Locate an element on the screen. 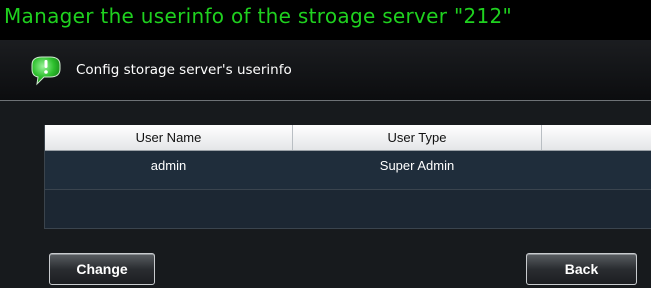  change-button: Change is located at coordinates (102, 269).